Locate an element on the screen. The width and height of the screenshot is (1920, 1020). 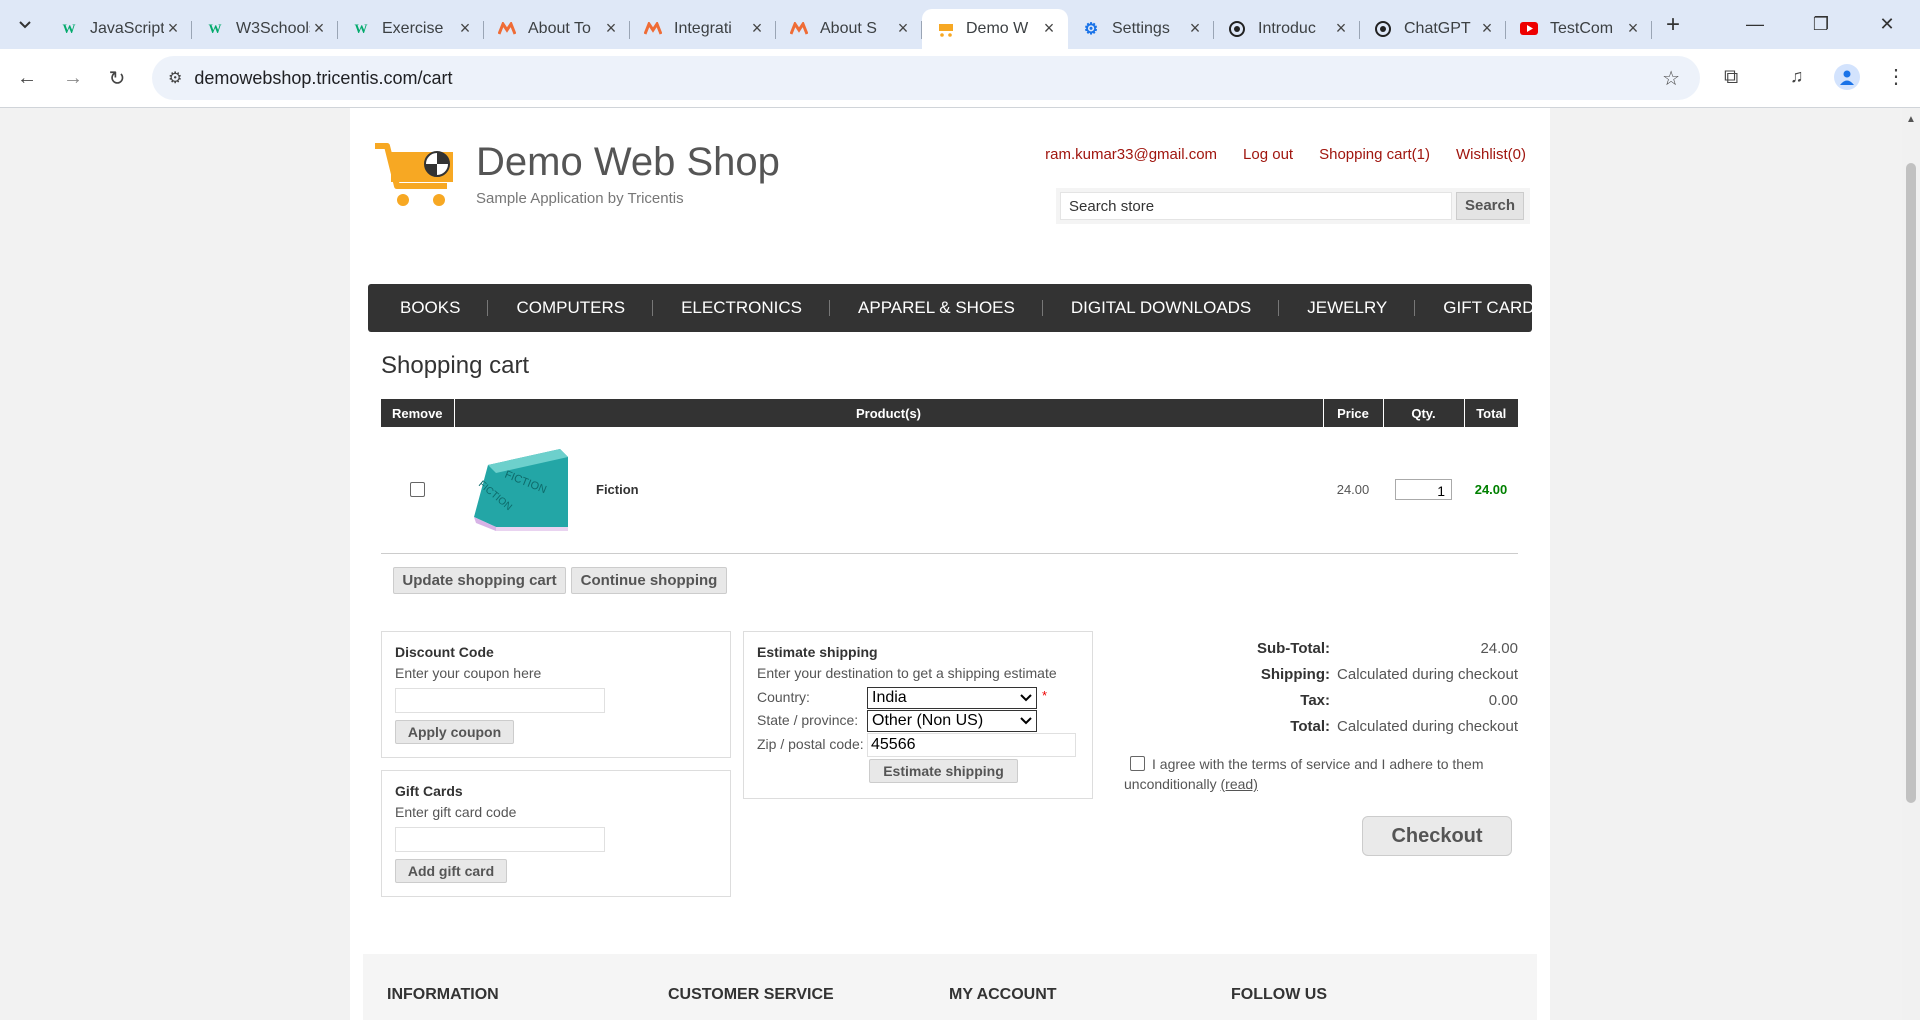
subtotal-label: Sub-Total: is located at coordinates (1293, 648).